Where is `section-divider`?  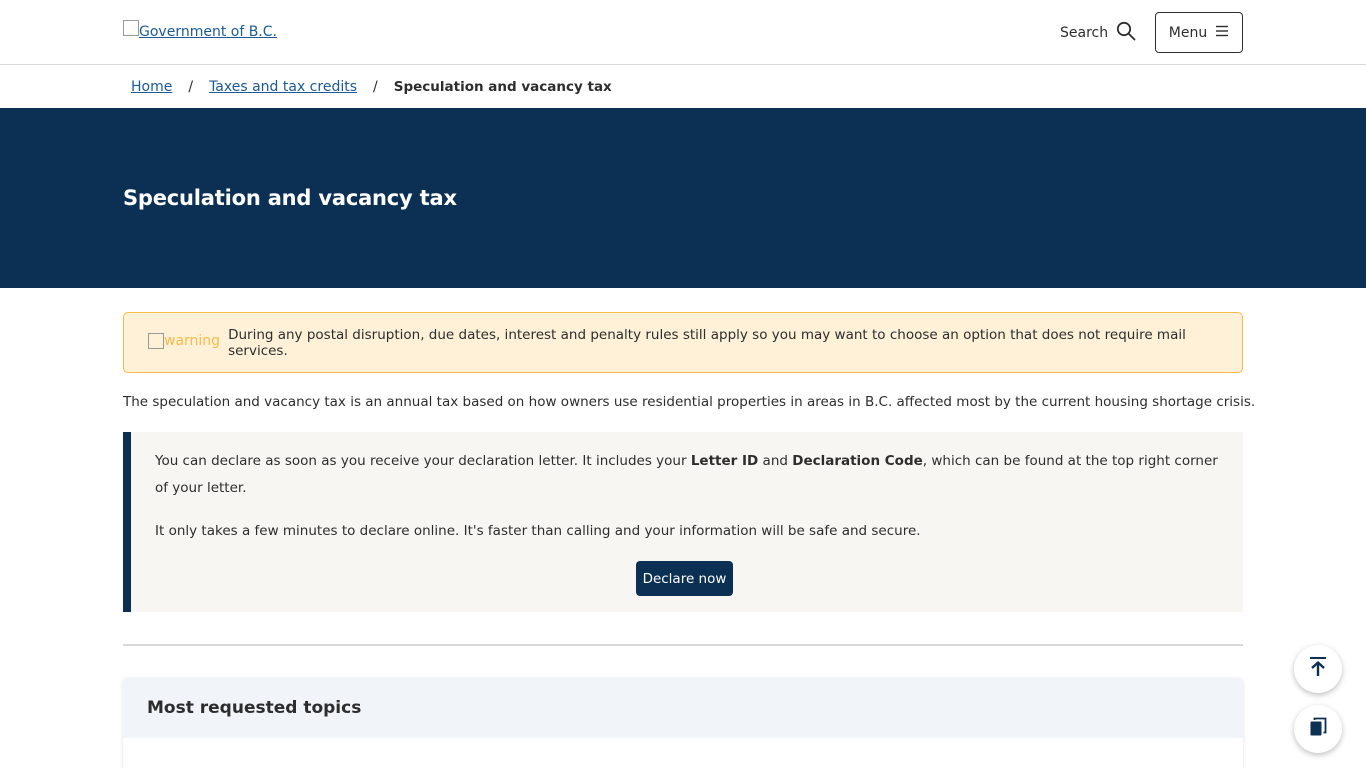 section-divider is located at coordinates (683, 645).